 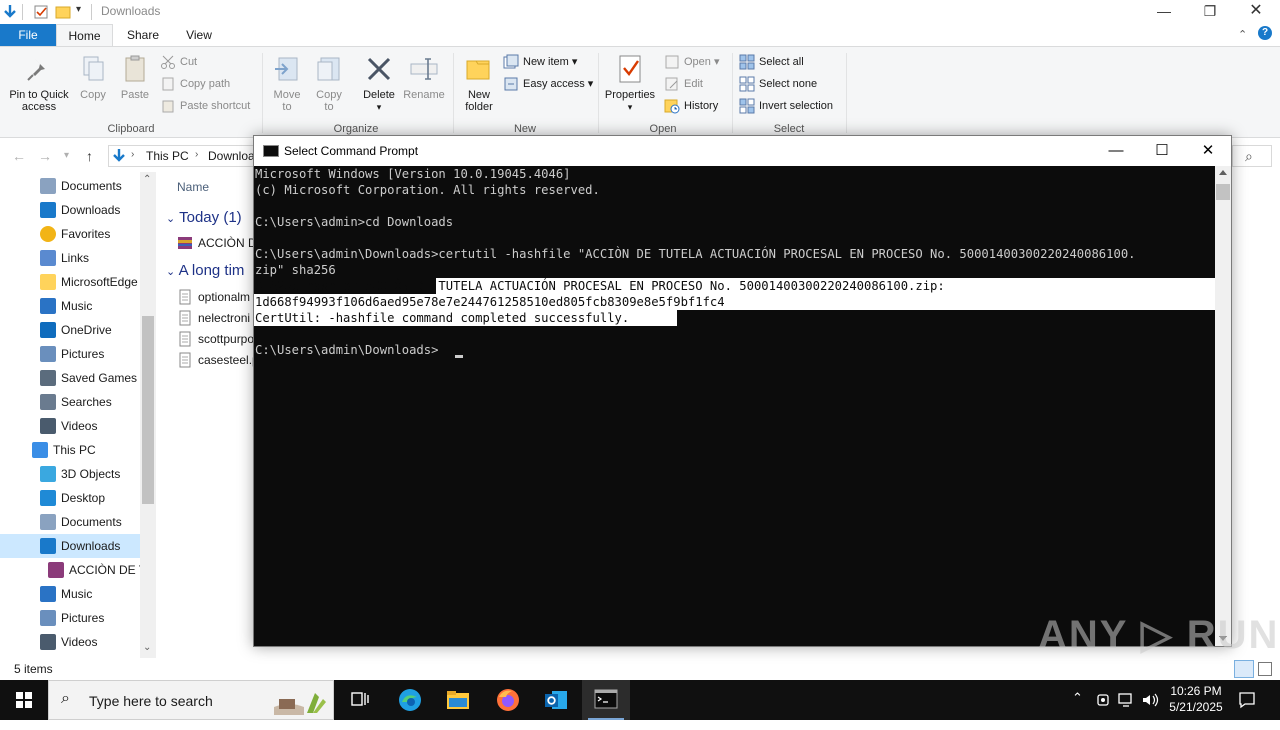 What do you see at coordinates (1265, 33) in the screenshot?
I see `help-icon: ?` at bounding box center [1265, 33].